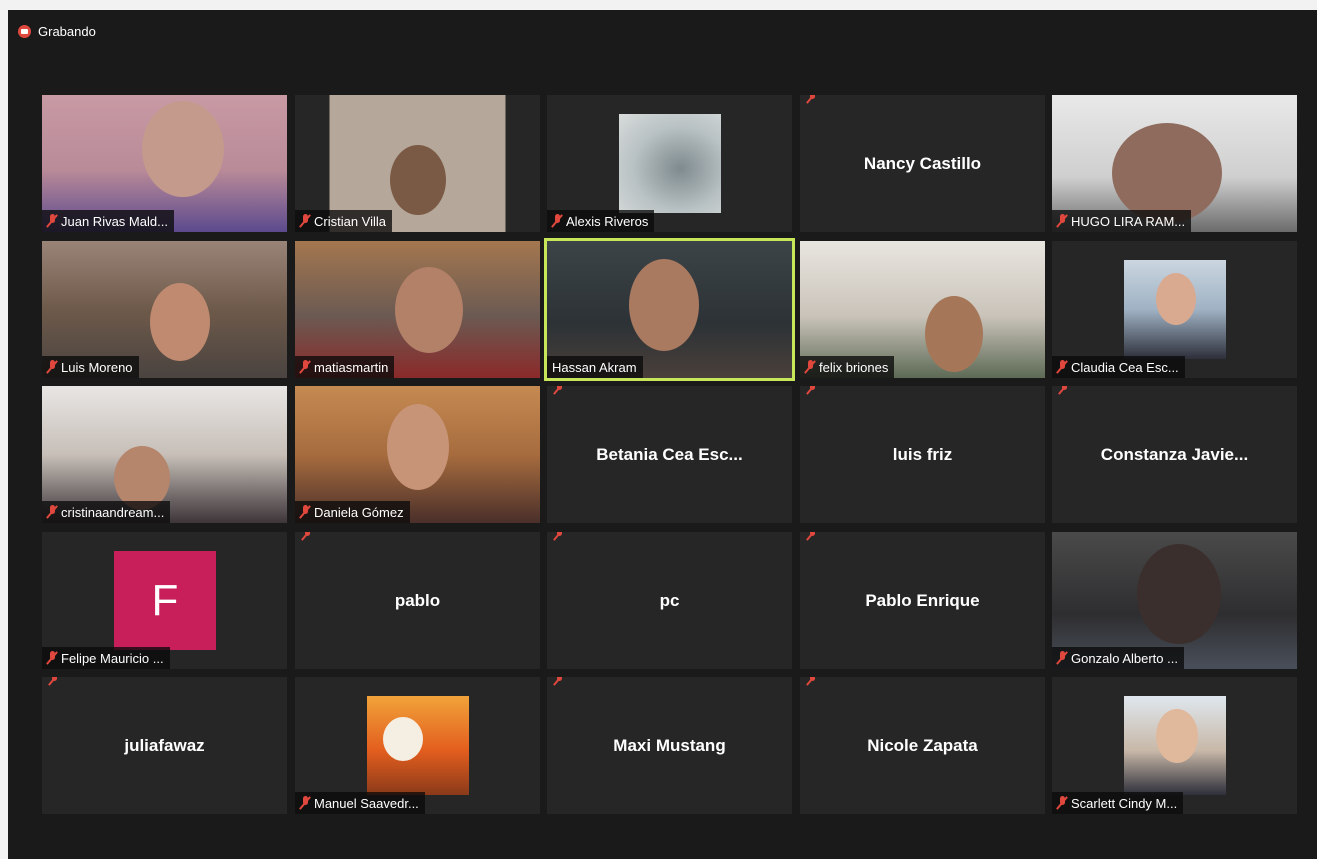 The width and height of the screenshot is (1317, 859). I want to click on participant-nametag: felix briones, so click(847, 367).